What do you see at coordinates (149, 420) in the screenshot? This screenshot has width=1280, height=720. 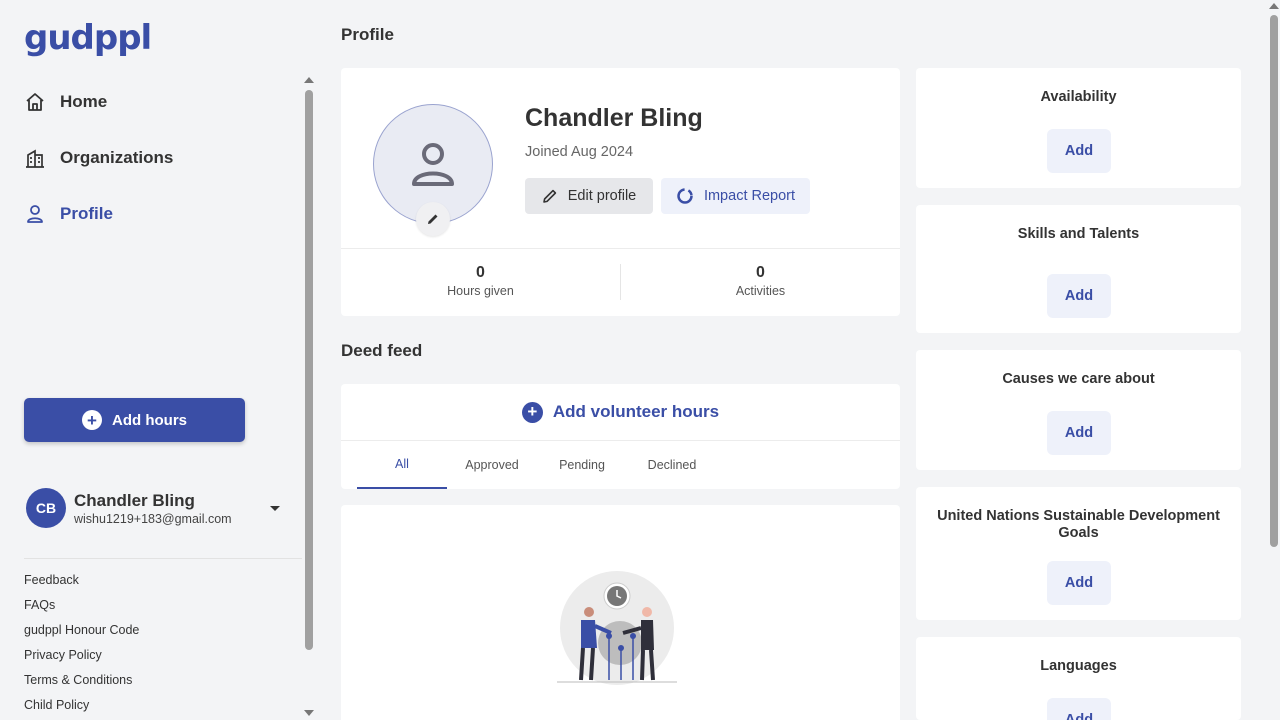 I see `add-hours-label: Add hours` at bounding box center [149, 420].